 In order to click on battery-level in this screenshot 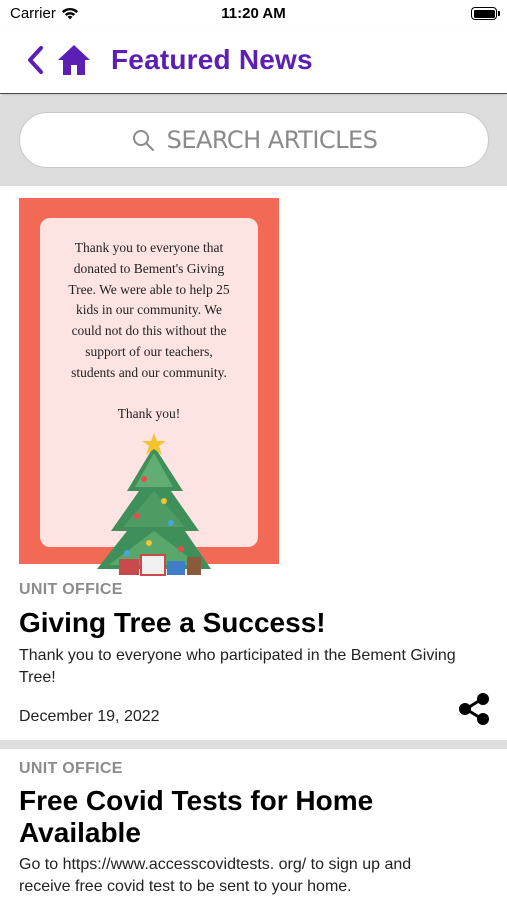, I will do `click(484, 13)`.